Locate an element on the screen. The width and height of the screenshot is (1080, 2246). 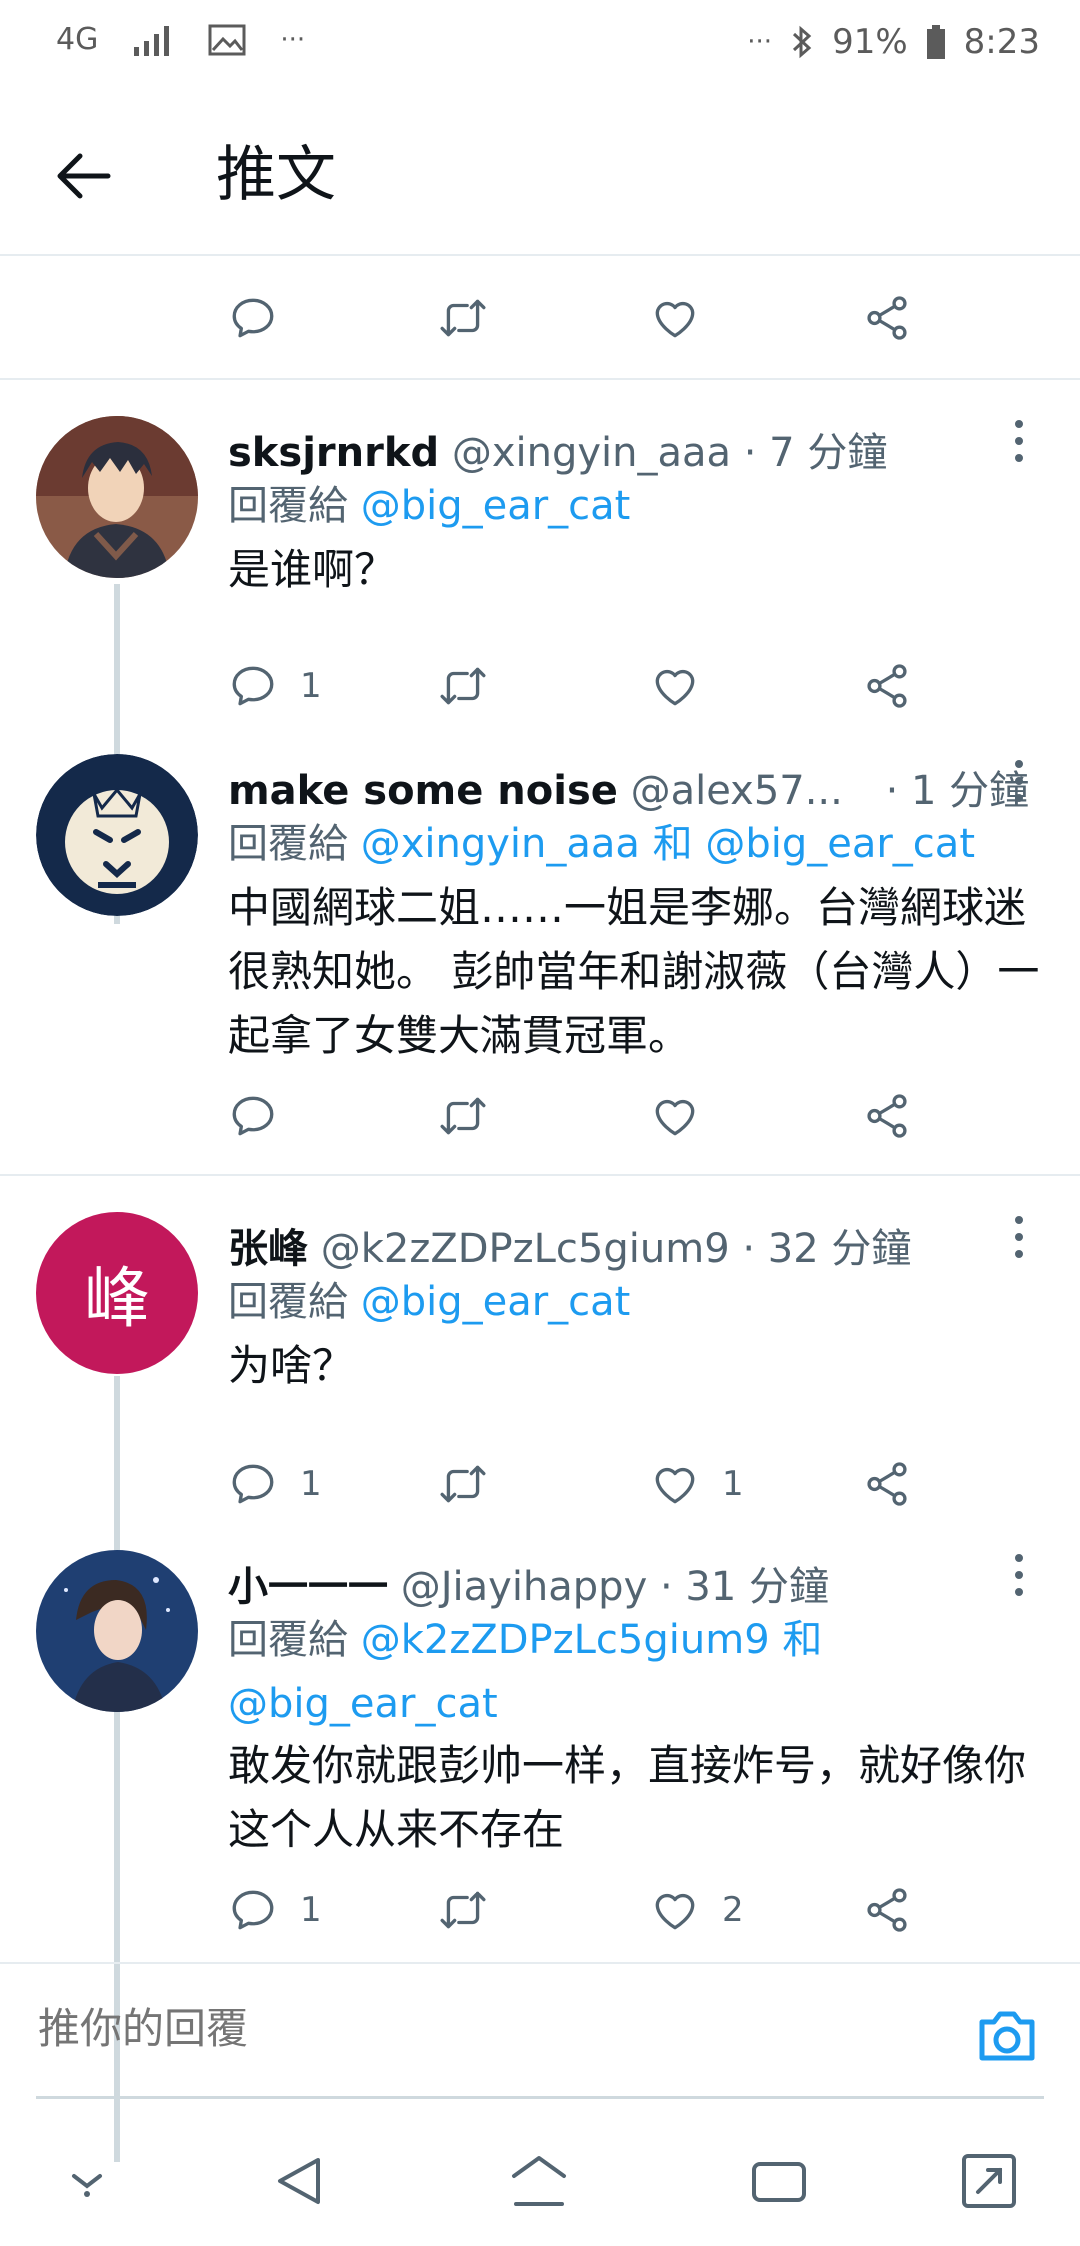
nav-recents-button is located at coordinates (779, 2181).